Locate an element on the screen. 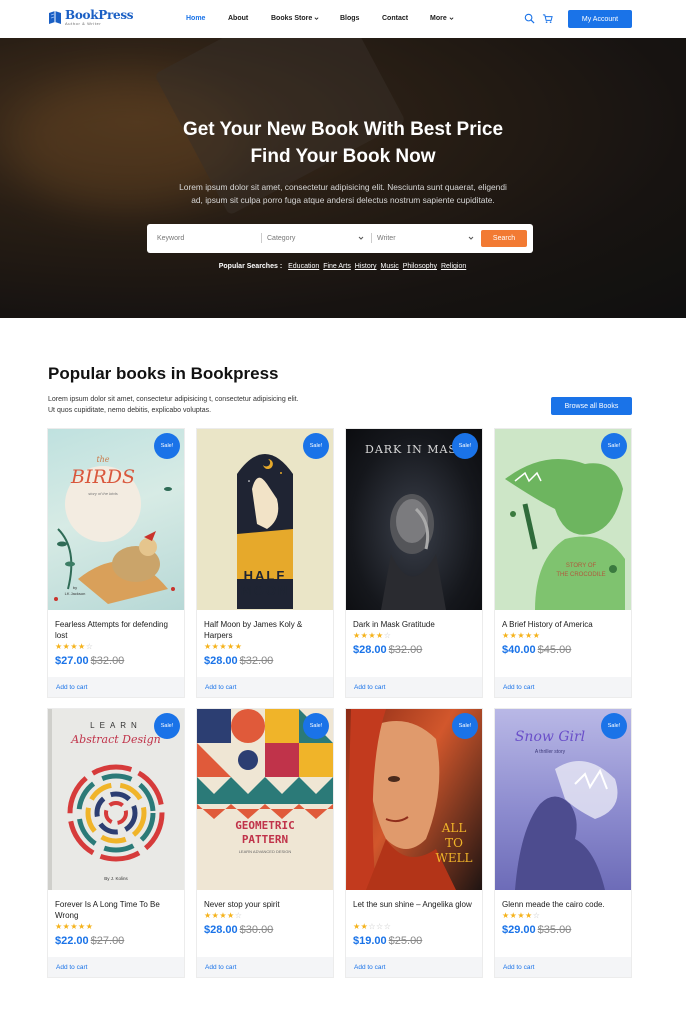 The width and height of the screenshot is (686, 1024). section-title: Popular books in Bookpress is located at coordinates (163, 373).